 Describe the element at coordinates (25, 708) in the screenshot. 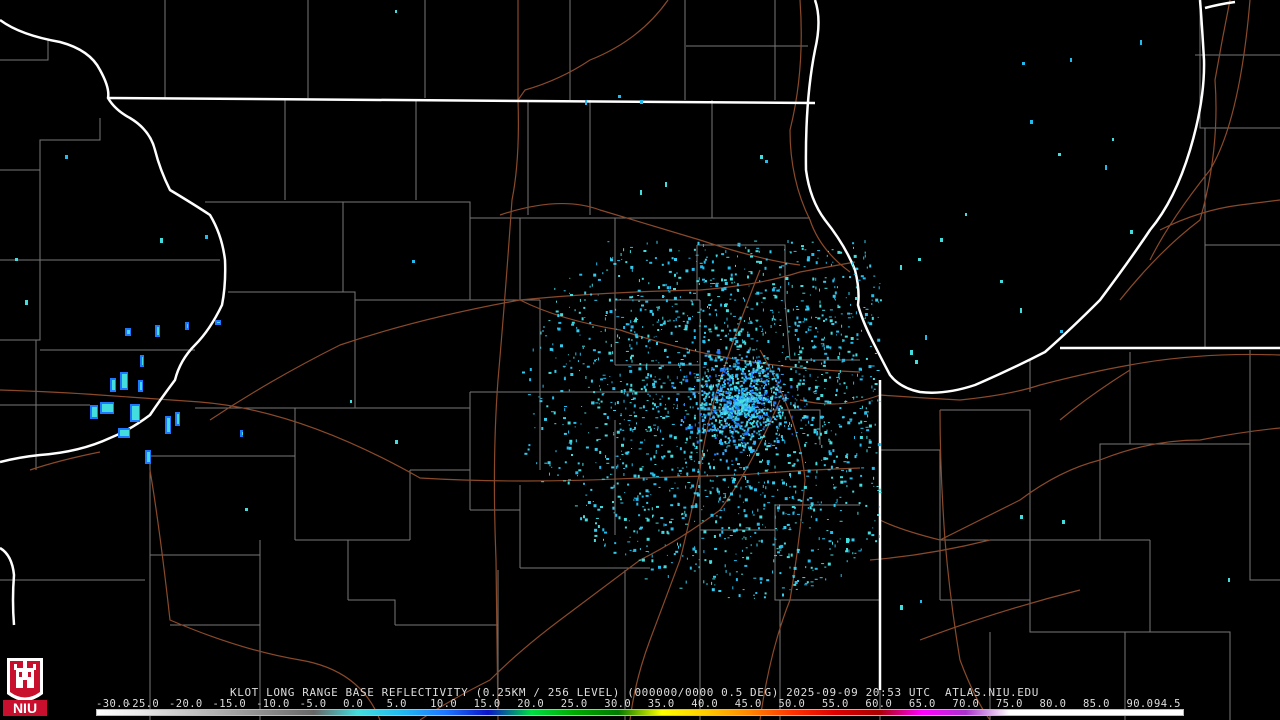

I see `niu-logo-text: NIU` at that location.